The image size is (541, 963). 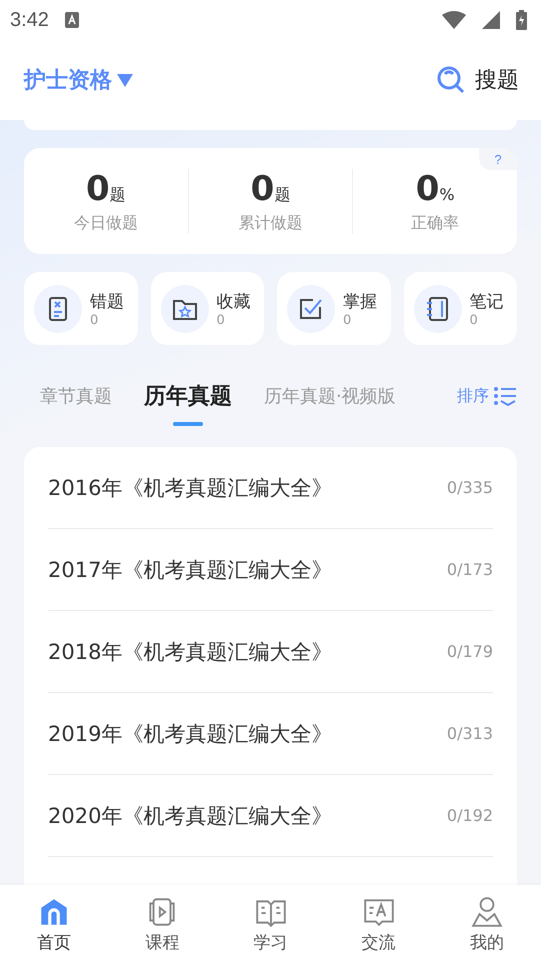 I want to click on list-icon, so click(x=505, y=396).